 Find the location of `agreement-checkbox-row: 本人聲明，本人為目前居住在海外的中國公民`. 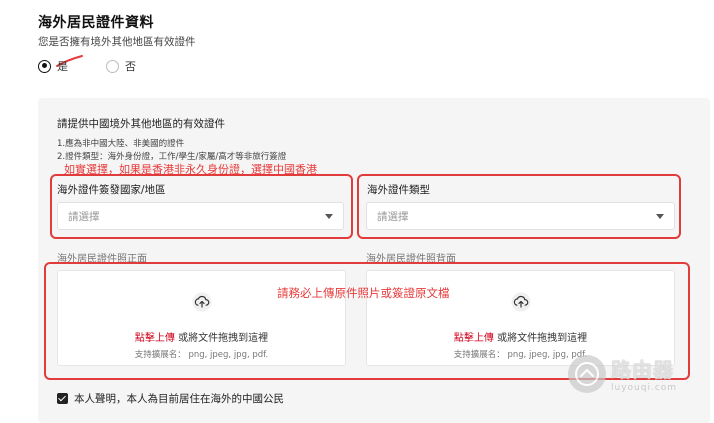

agreement-checkbox-row: 本人聲明，本人為目前居住在海外的中國公民 is located at coordinates (170, 398).